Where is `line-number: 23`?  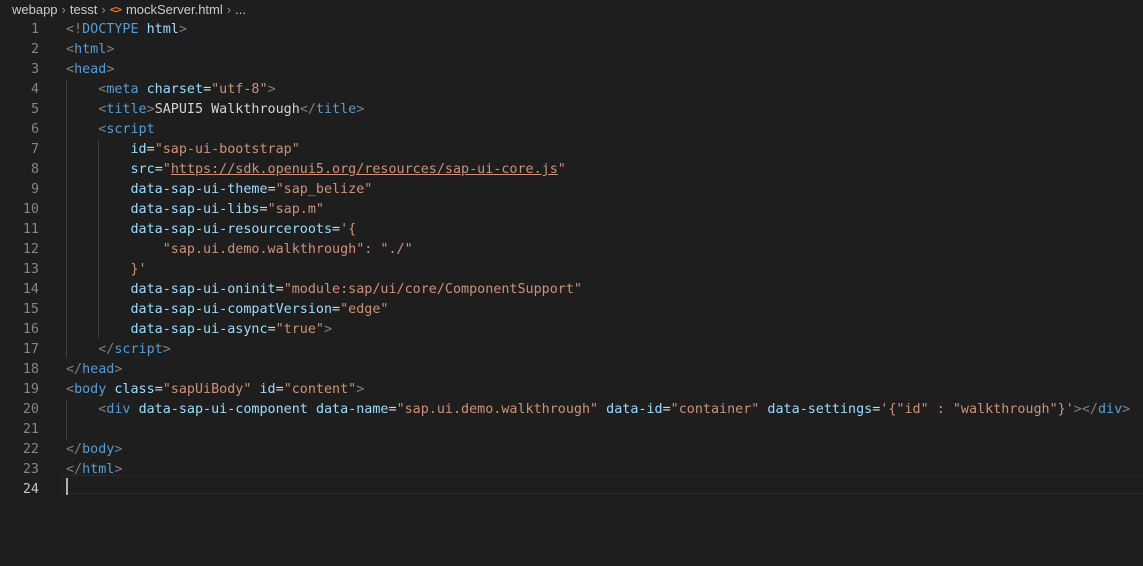 line-number: 23 is located at coordinates (30, 469).